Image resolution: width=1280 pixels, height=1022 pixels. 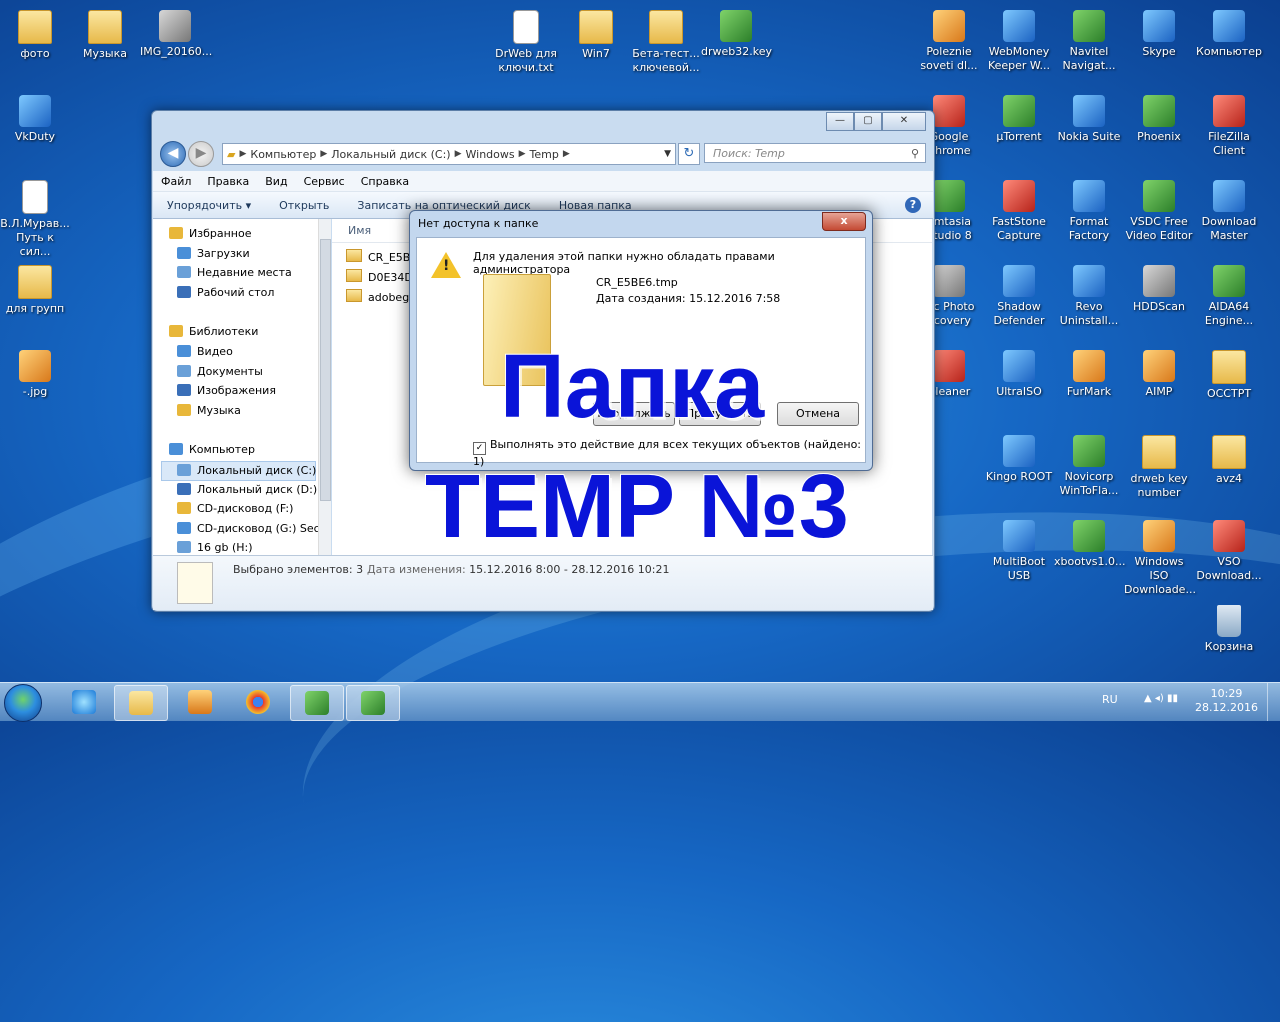 What do you see at coordinates (105, 35) in the screenshot?
I see `desktop-icon: Музыка` at bounding box center [105, 35].